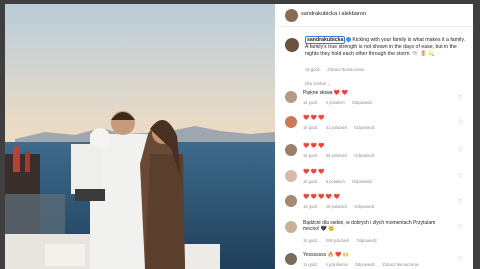 This screenshot has width=480, height=269. Describe the element at coordinates (311, 264) in the screenshot. I see `comment-time: 11 godz.` at that location.